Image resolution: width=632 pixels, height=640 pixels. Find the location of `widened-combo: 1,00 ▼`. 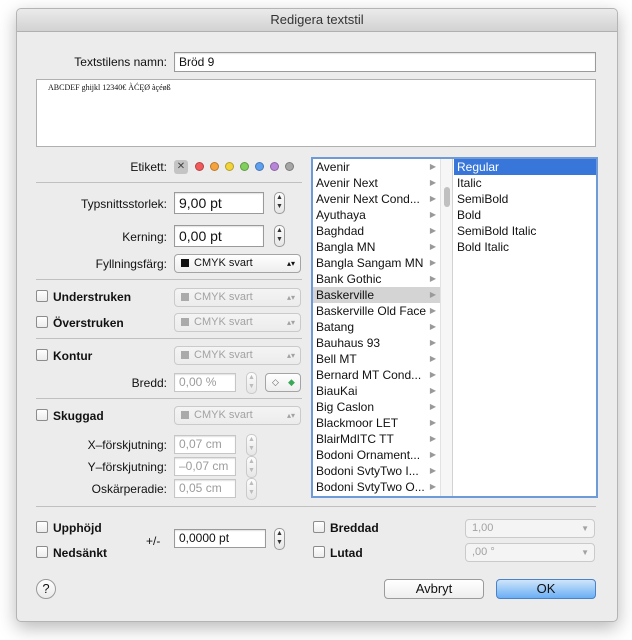

widened-combo: 1,00 ▼ is located at coordinates (530, 528).